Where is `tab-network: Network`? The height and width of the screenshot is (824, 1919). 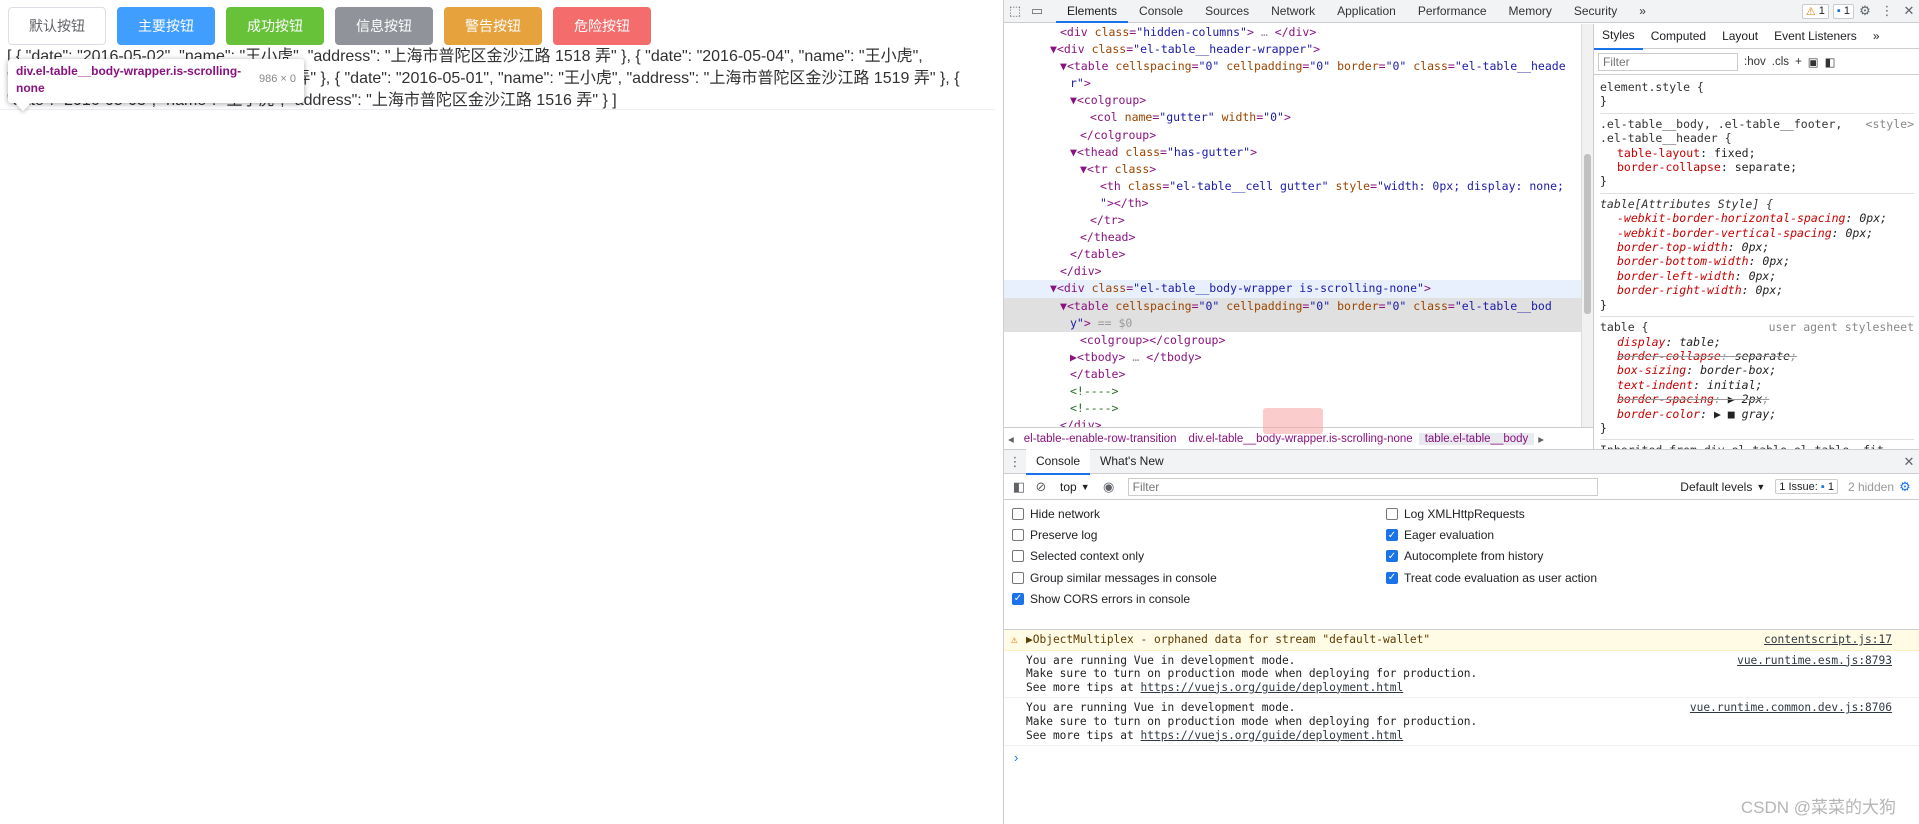 tab-network: Network is located at coordinates (1293, 11).